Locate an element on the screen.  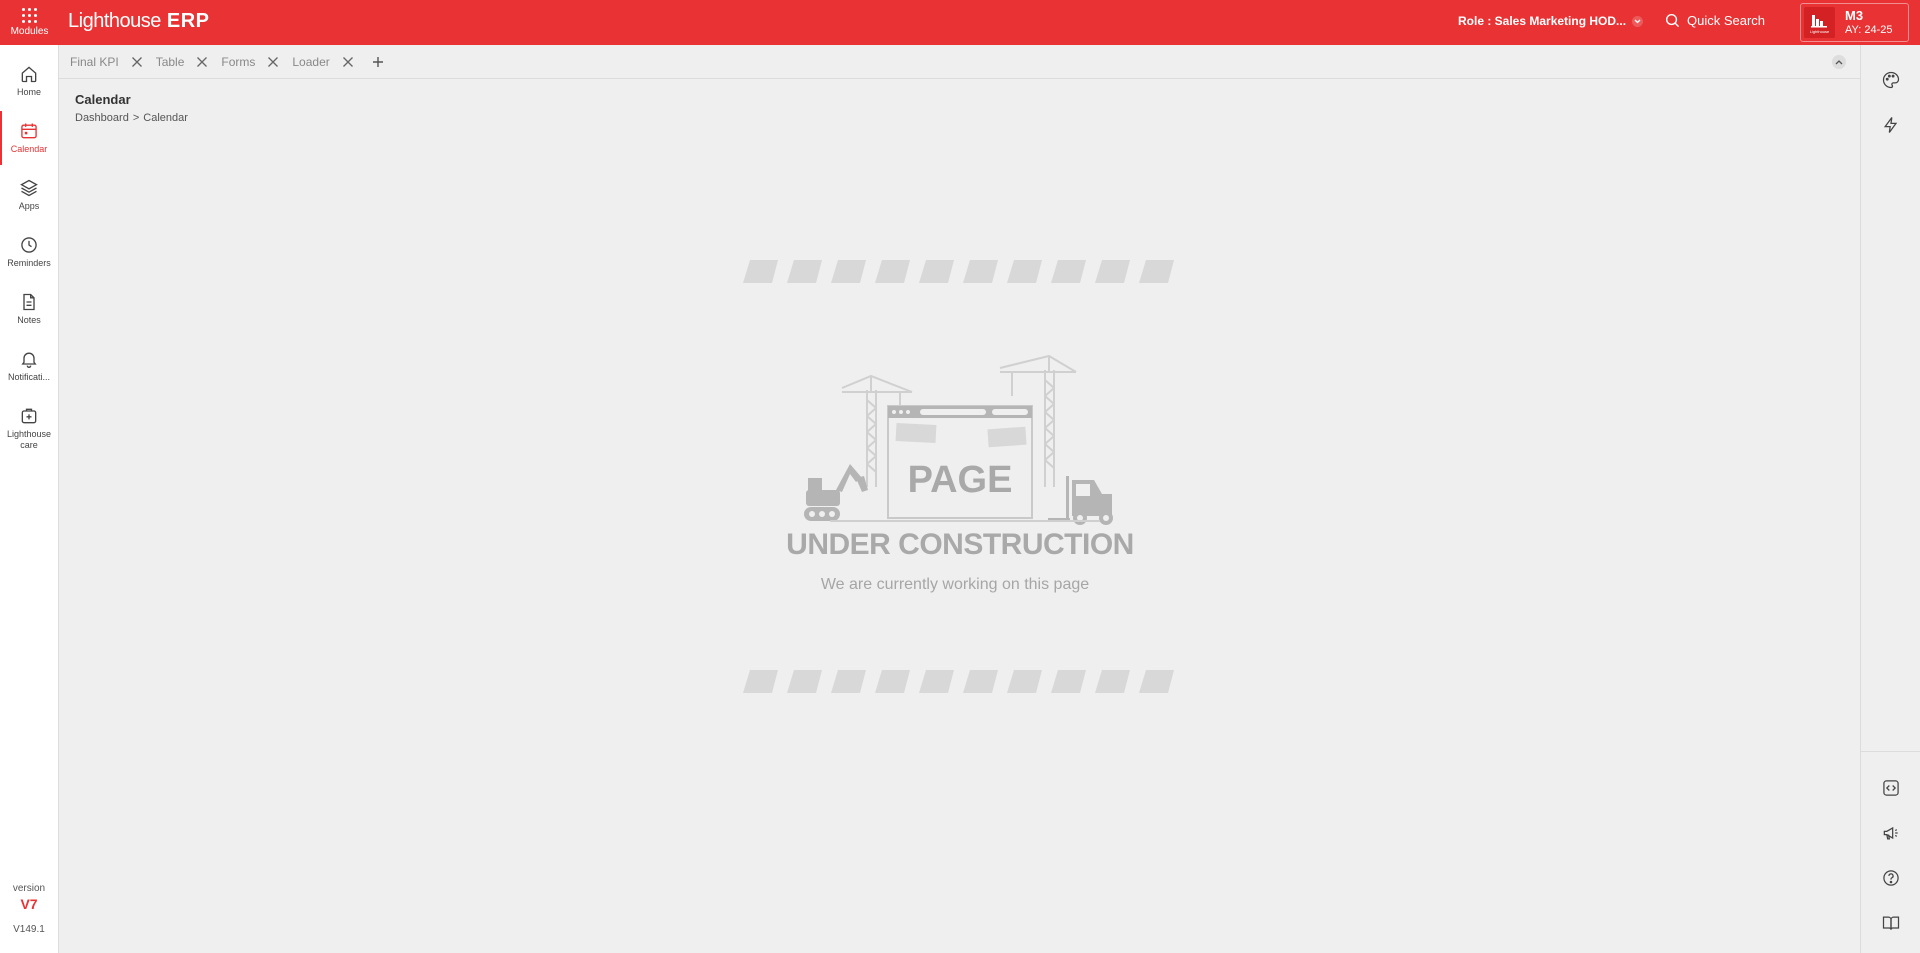
sign-text: PAGE is located at coordinates (960, 480).